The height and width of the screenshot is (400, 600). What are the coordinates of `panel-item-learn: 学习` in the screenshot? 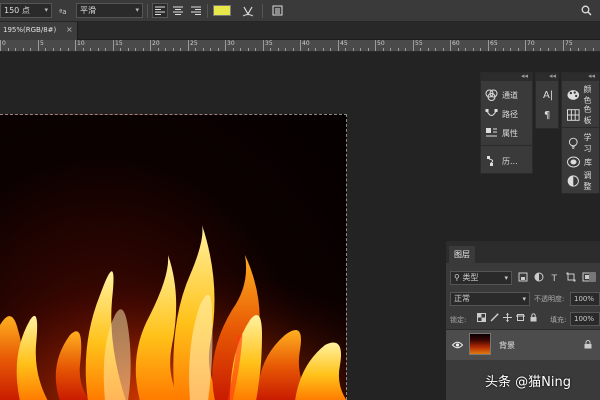 It's located at (583, 143).